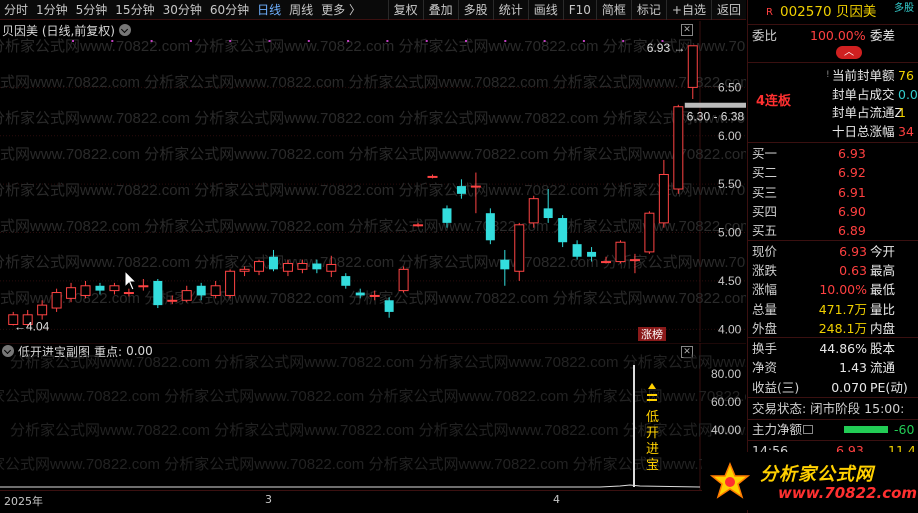 The image size is (918, 513). What do you see at coordinates (765, 368) in the screenshot?
I see `stat2-label: 净资` at bounding box center [765, 368].